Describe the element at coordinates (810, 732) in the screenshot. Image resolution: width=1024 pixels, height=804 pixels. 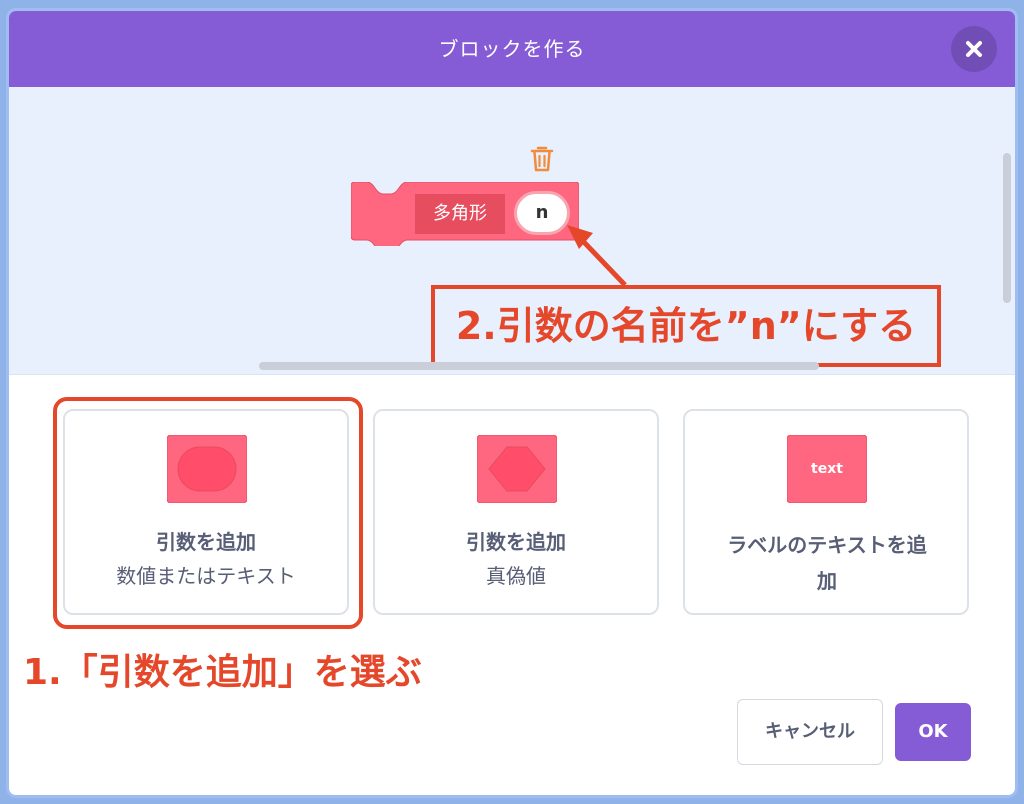
I see `cancel-button: キャンセル` at that location.